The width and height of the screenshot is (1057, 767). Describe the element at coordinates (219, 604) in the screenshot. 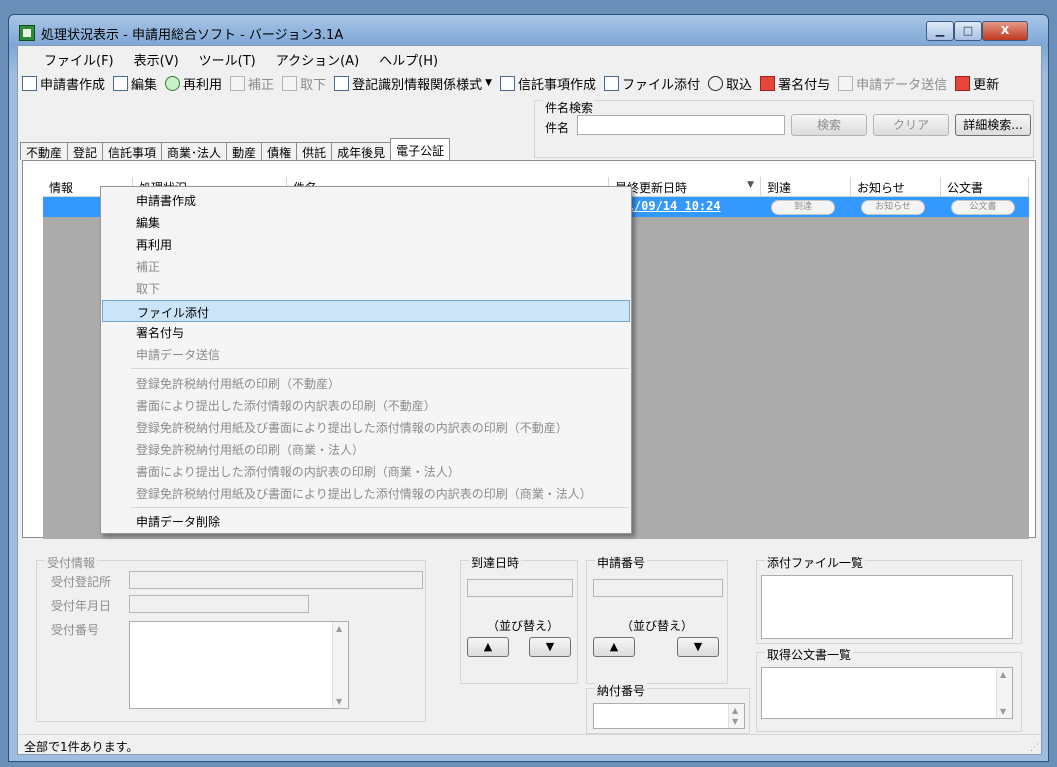

I see `receipt-date-field` at that location.